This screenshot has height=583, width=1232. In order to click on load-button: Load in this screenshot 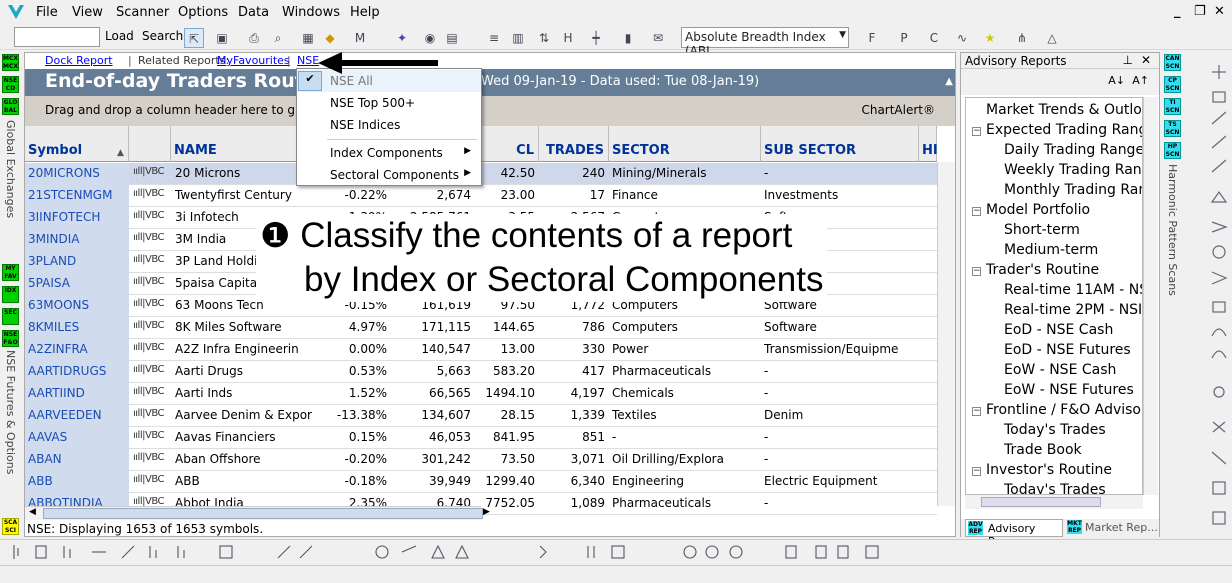, I will do `click(119, 36)`.